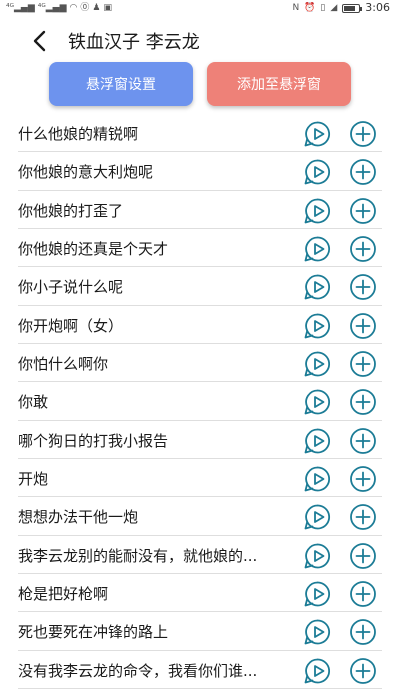 This screenshot has width=400, height=700. What do you see at coordinates (200, 287) in the screenshot?
I see `list-item: 你小子说什么呢` at bounding box center [200, 287].